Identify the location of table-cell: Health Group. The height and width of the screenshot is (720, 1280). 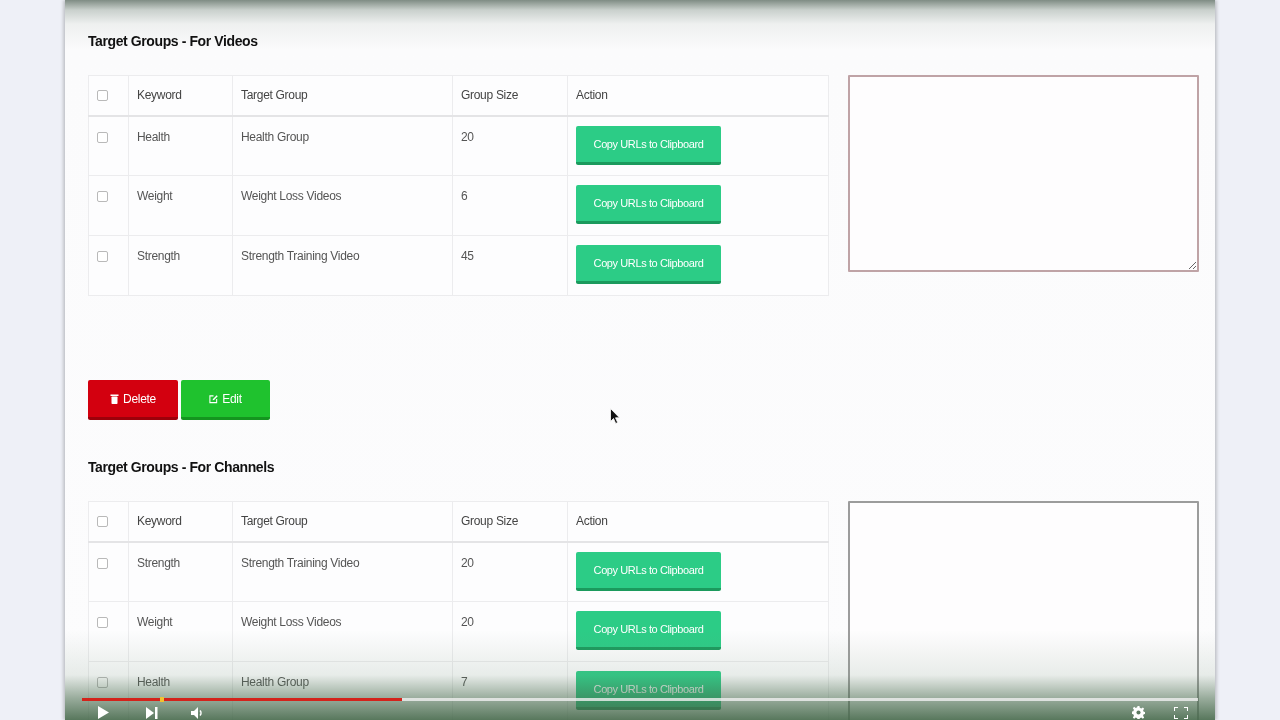
(342, 145).